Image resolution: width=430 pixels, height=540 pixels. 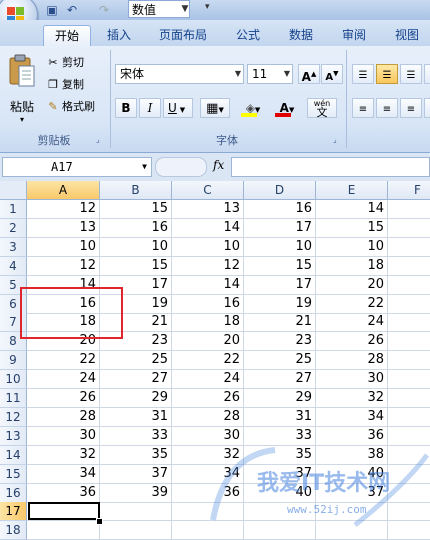 What do you see at coordinates (215, 108) in the screenshot?
I see `borders-button: ▦▼` at bounding box center [215, 108].